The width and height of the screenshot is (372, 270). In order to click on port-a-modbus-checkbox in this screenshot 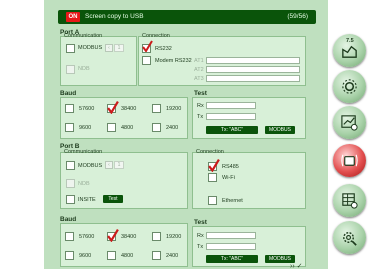, I will do `click(70, 48)`.